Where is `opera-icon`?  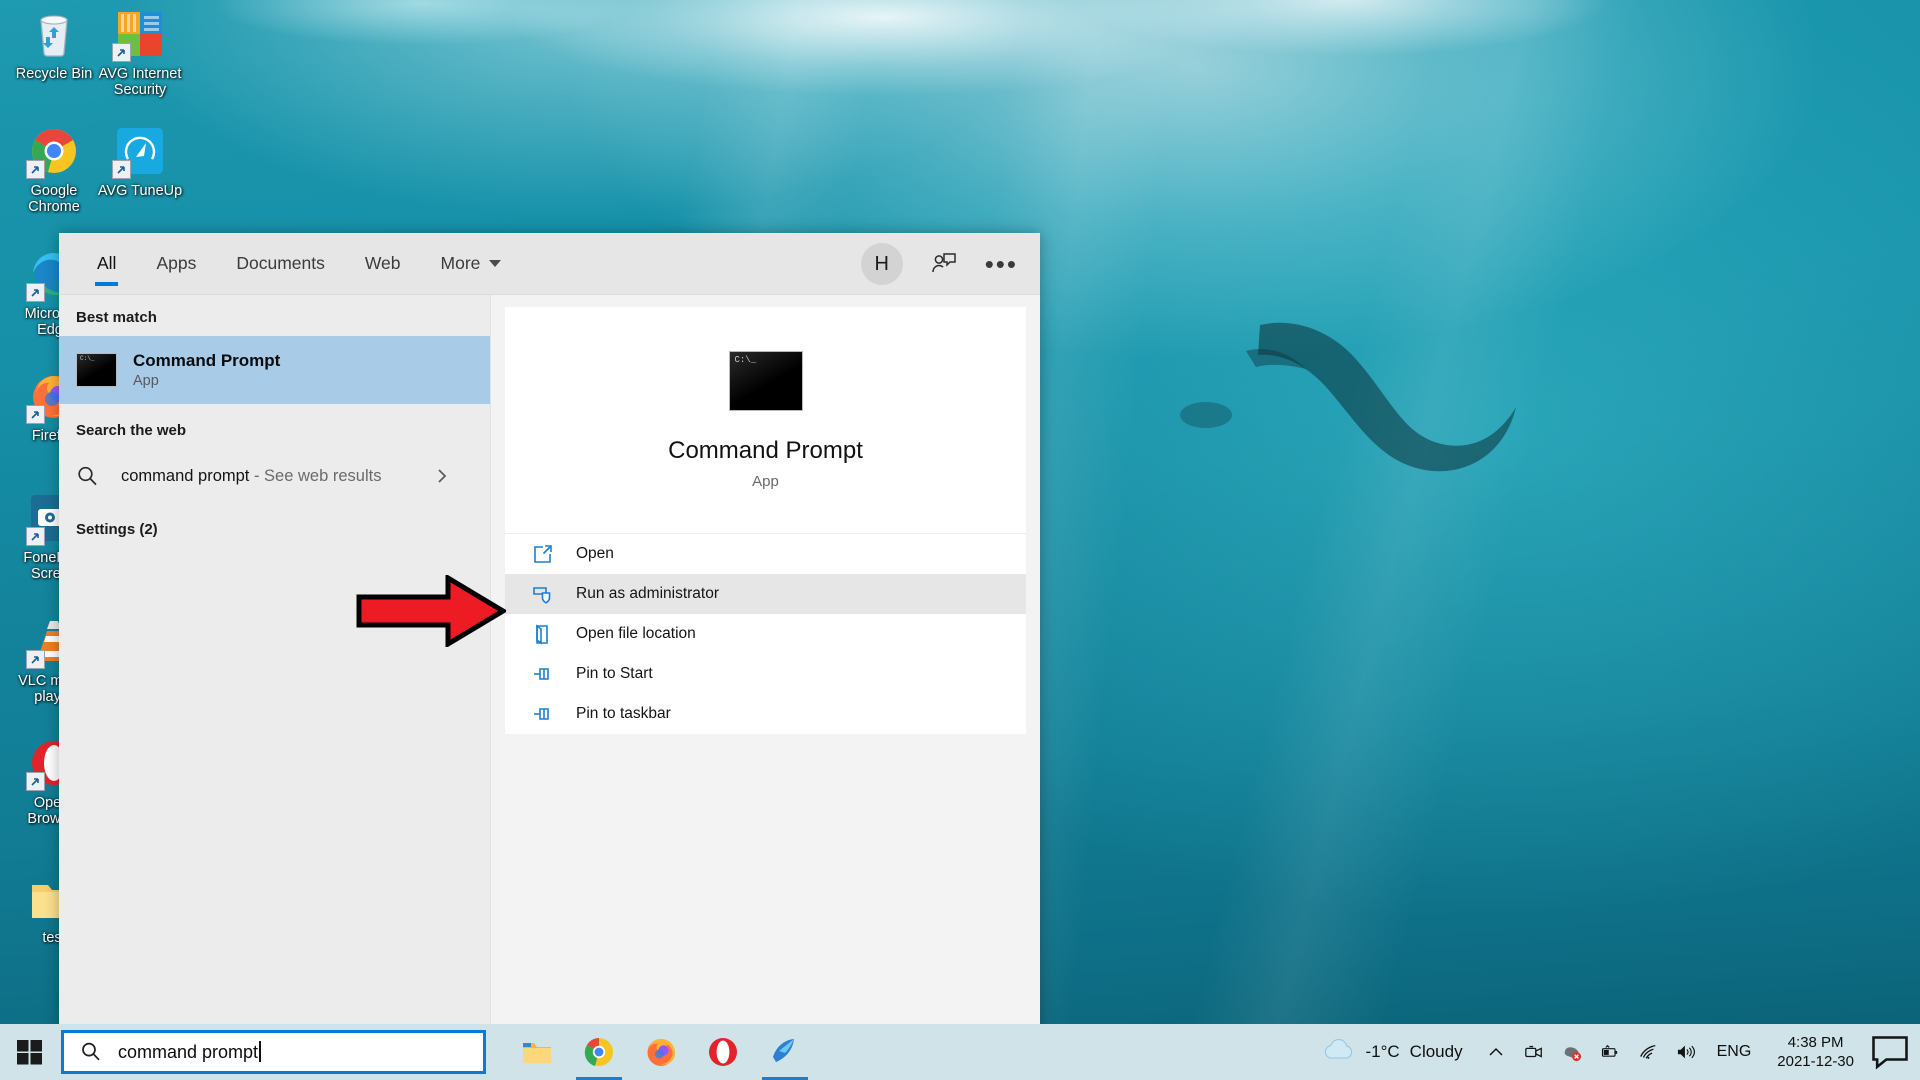
opera-icon is located at coordinates (723, 1052).